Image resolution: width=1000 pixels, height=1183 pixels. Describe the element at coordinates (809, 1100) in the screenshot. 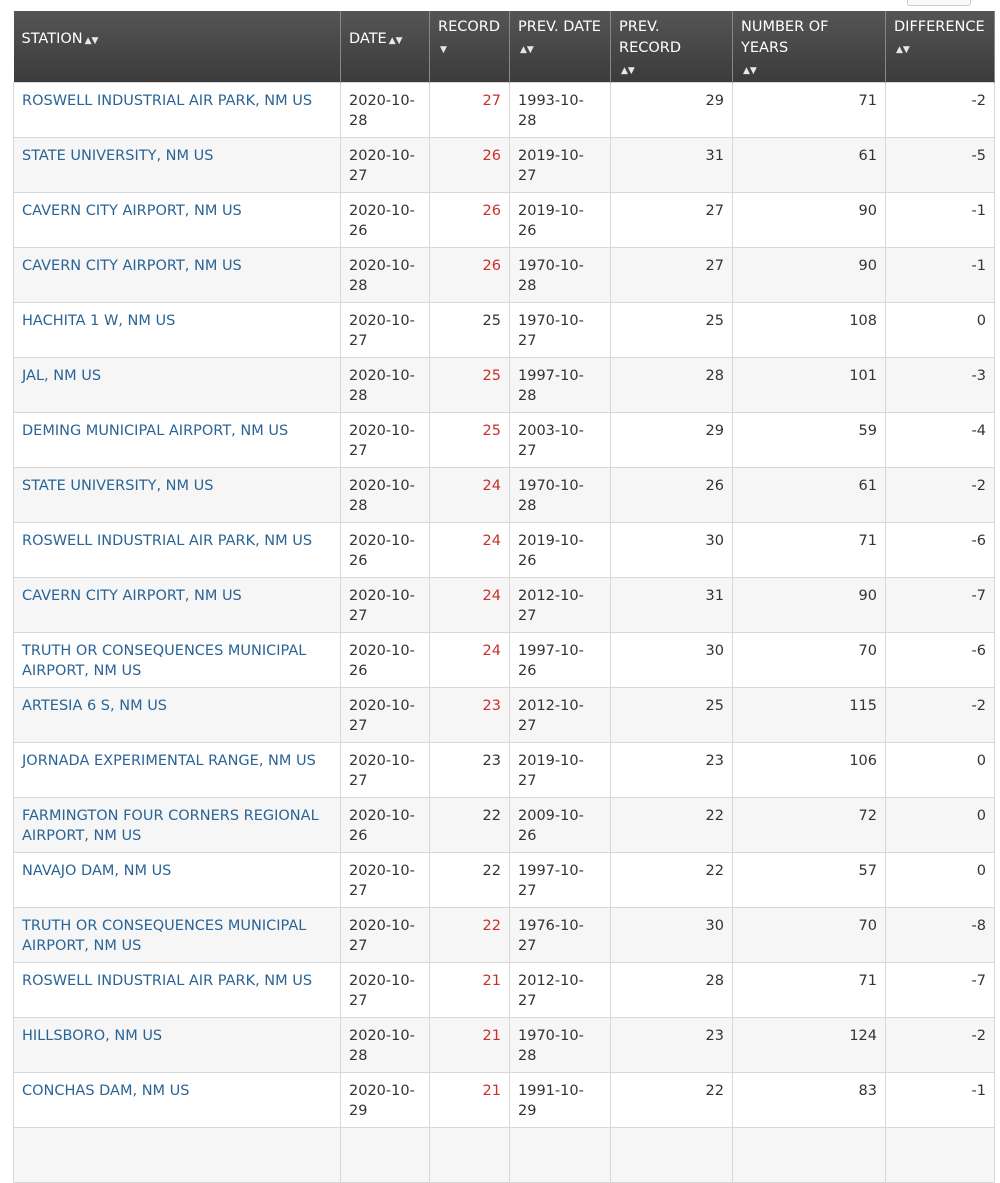

I see `number-of-years-cell: 83` at that location.